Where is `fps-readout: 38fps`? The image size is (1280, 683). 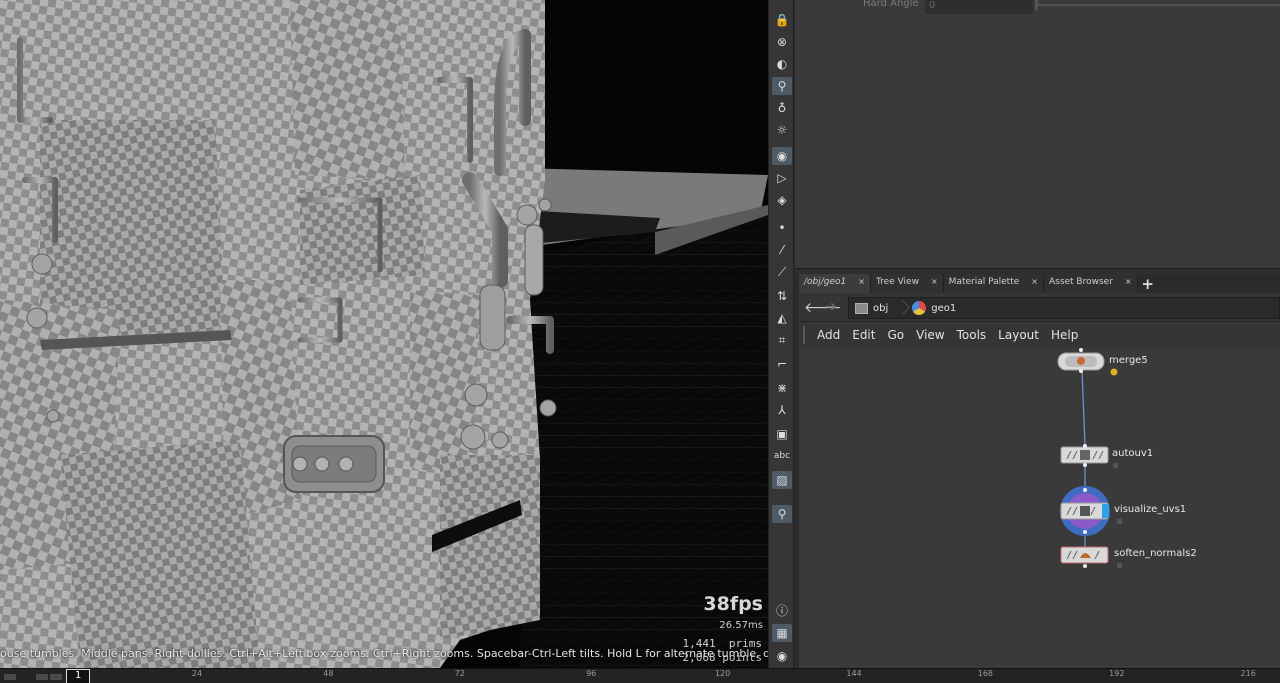
fps-readout: 38fps is located at coordinates (733, 604).